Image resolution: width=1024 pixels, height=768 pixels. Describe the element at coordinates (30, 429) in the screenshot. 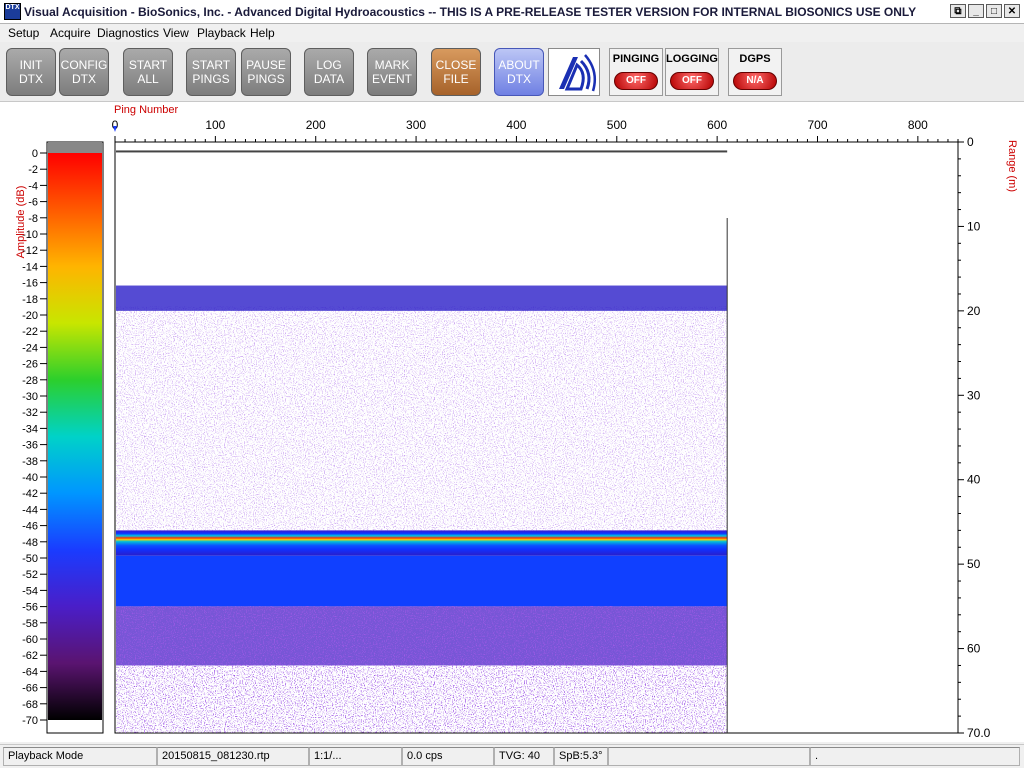

I see `colorbar-tick-label: -34` at that location.